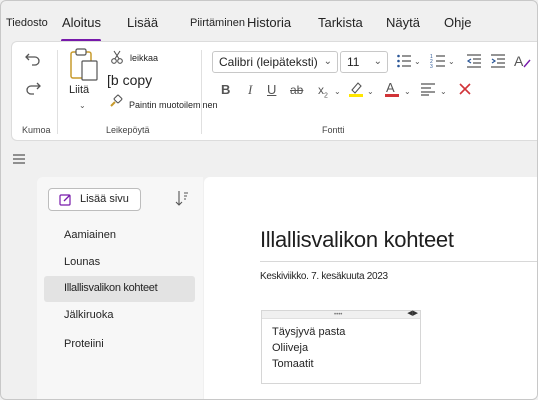 The height and width of the screenshot is (400, 538). I want to click on italic-icon: I, so click(250, 90).